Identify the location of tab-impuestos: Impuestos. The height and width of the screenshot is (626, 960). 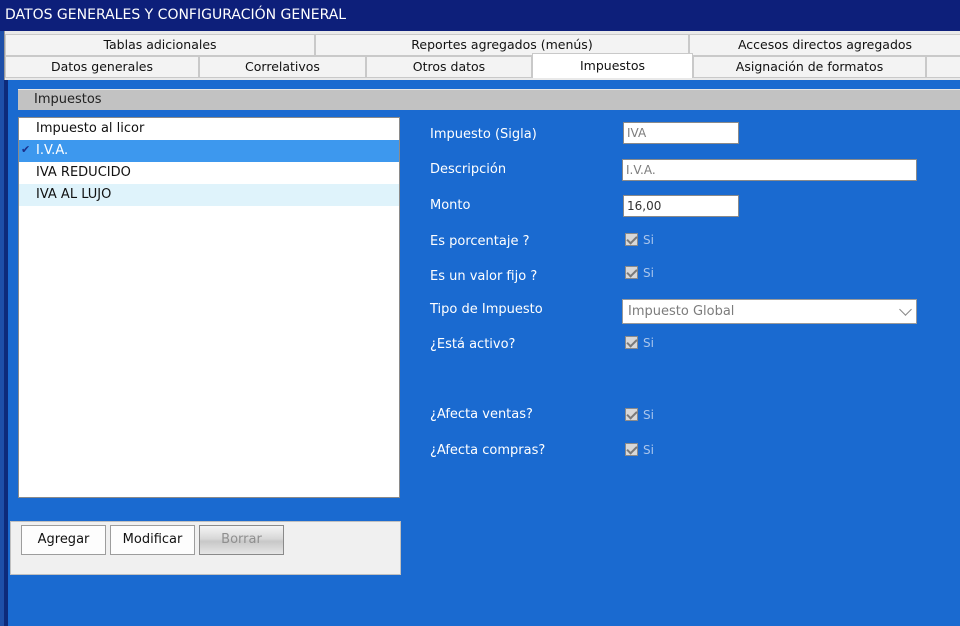
(612, 65).